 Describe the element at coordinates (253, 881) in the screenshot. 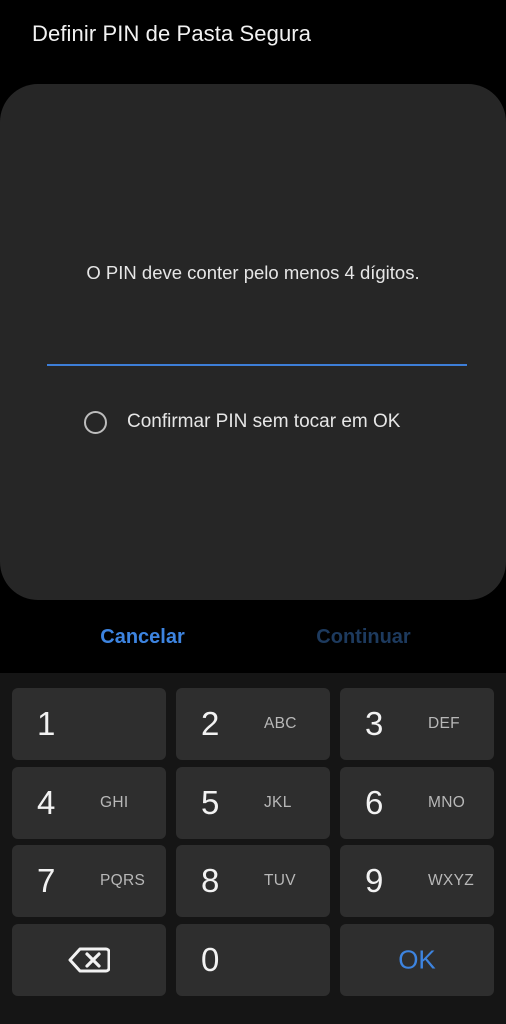

I see `key-8: 8 TUV` at that location.